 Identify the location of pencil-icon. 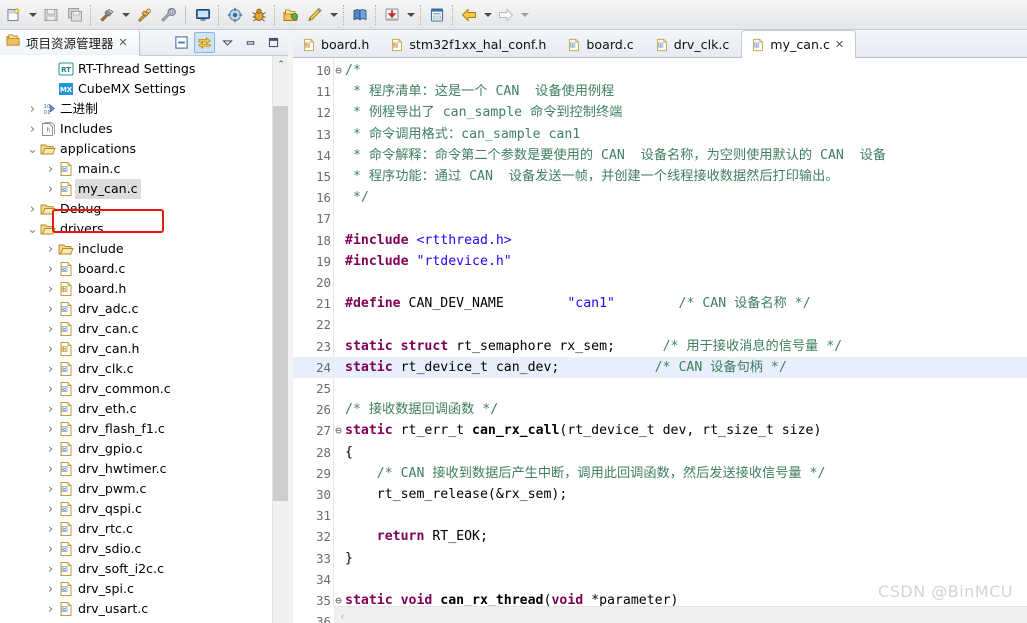
(315, 15).